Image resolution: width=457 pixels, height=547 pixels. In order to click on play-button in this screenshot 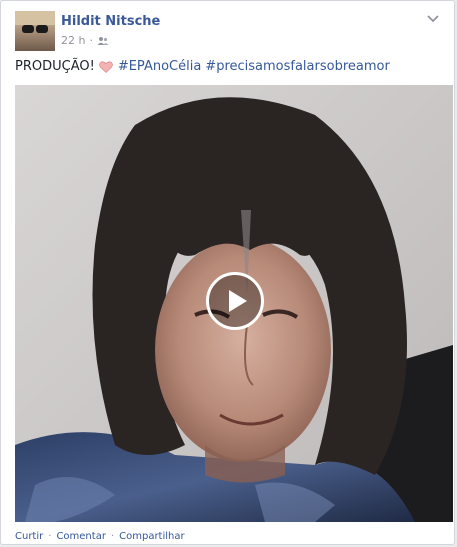, I will do `click(235, 301)`.